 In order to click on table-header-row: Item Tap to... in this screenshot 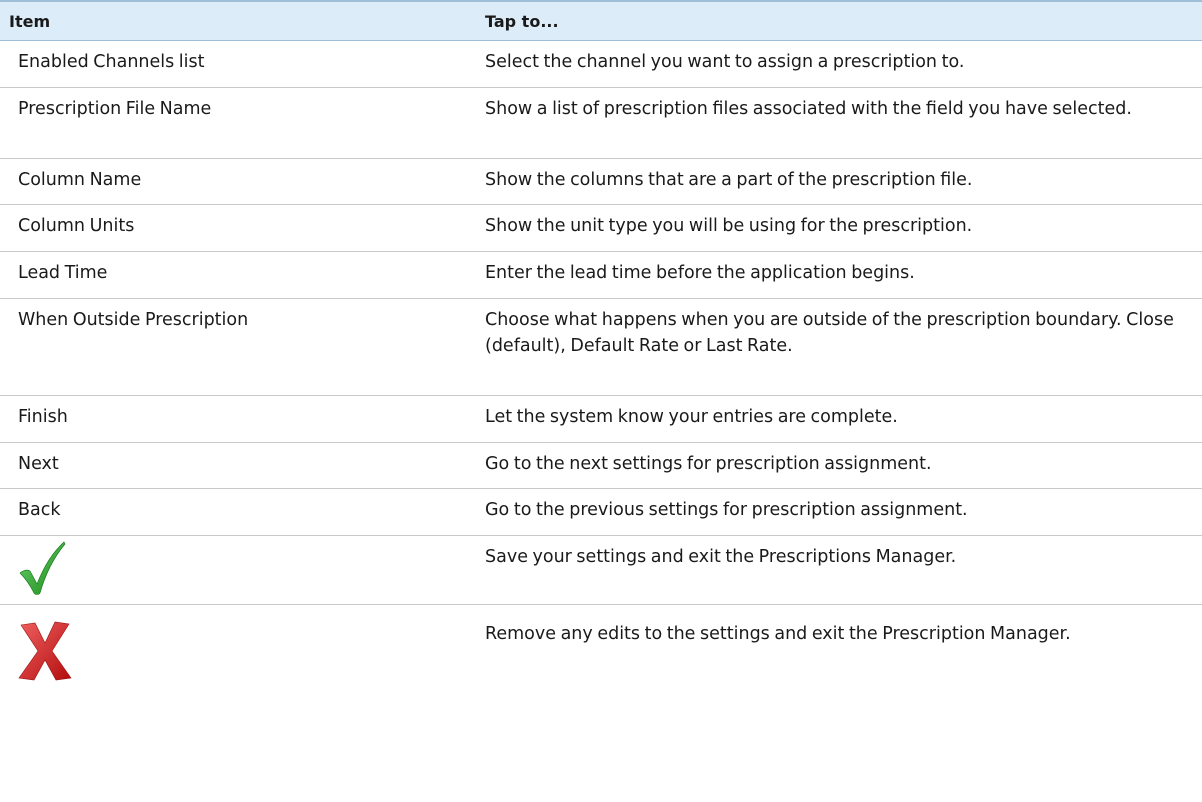, I will do `click(601, 20)`.